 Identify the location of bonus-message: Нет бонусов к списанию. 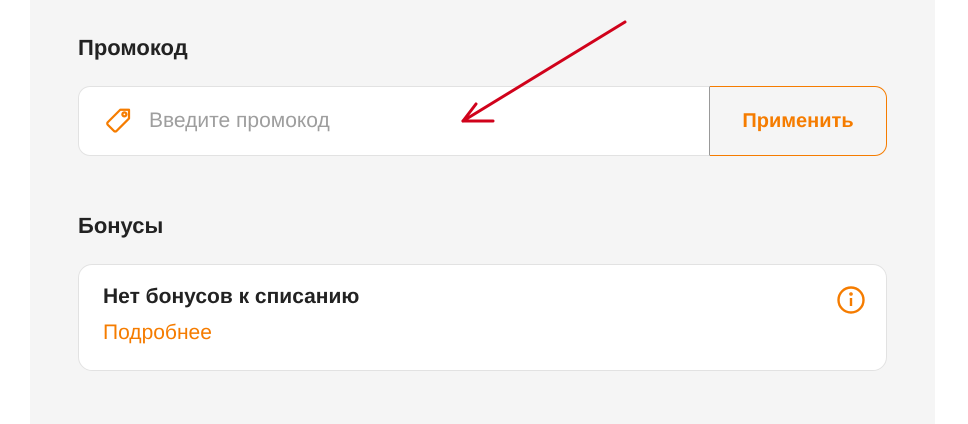
(231, 297).